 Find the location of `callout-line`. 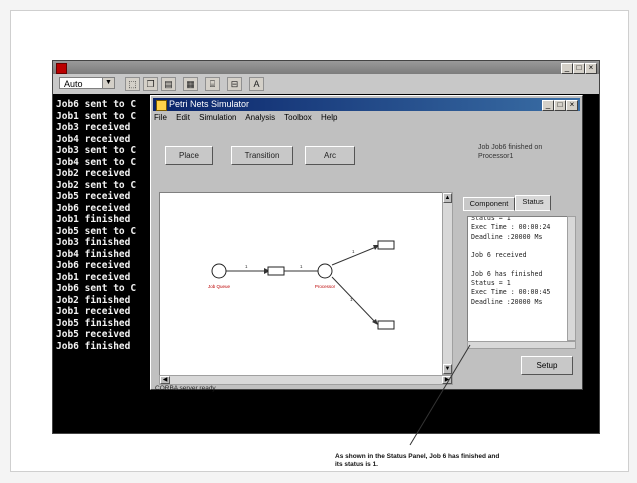

callout-line is located at coordinates (440, 395).